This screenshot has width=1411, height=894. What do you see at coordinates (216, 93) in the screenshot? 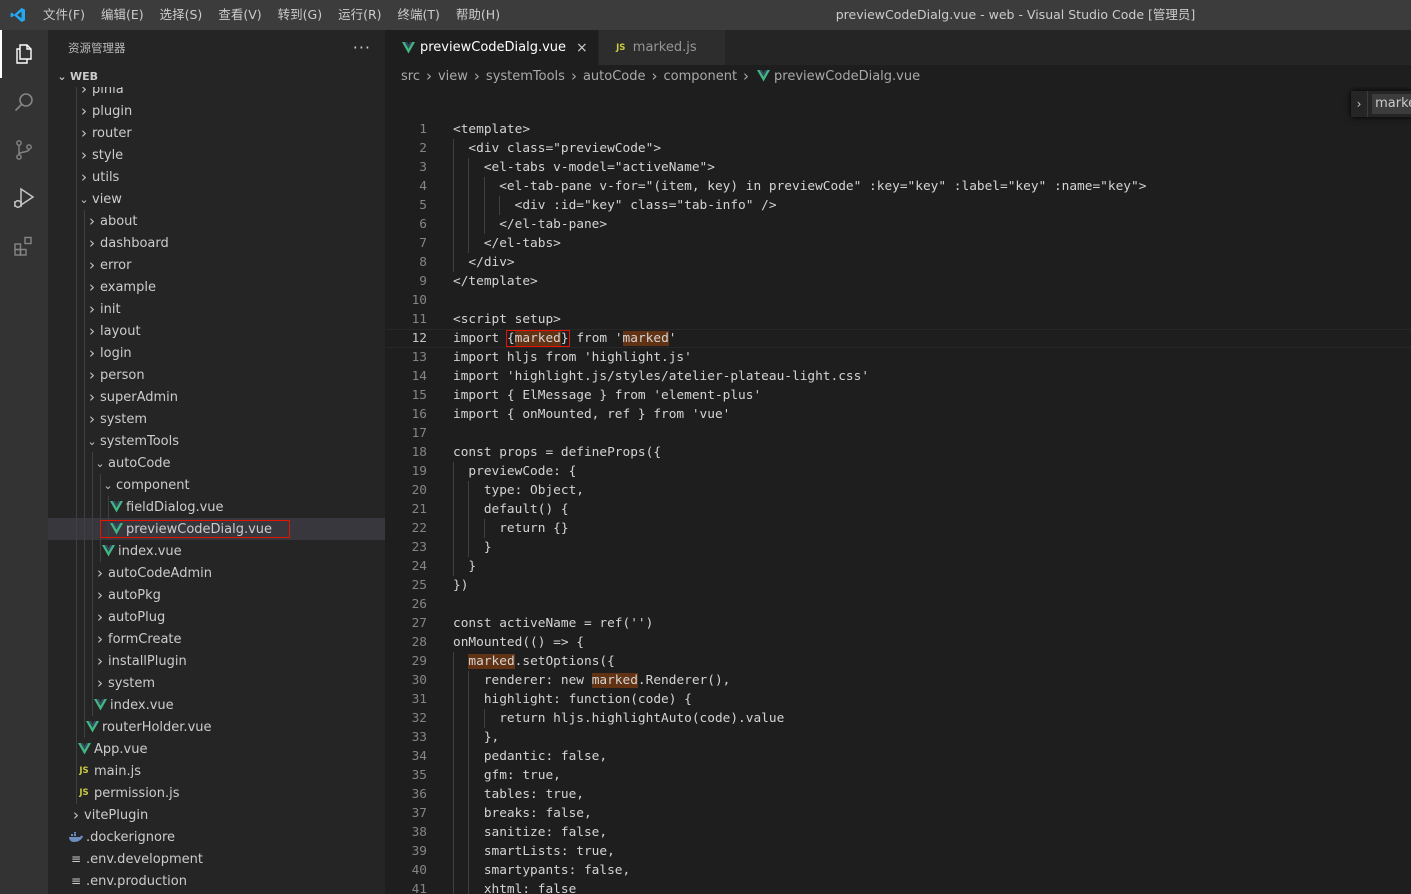
I see `tree-item: › pinia` at bounding box center [216, 93].